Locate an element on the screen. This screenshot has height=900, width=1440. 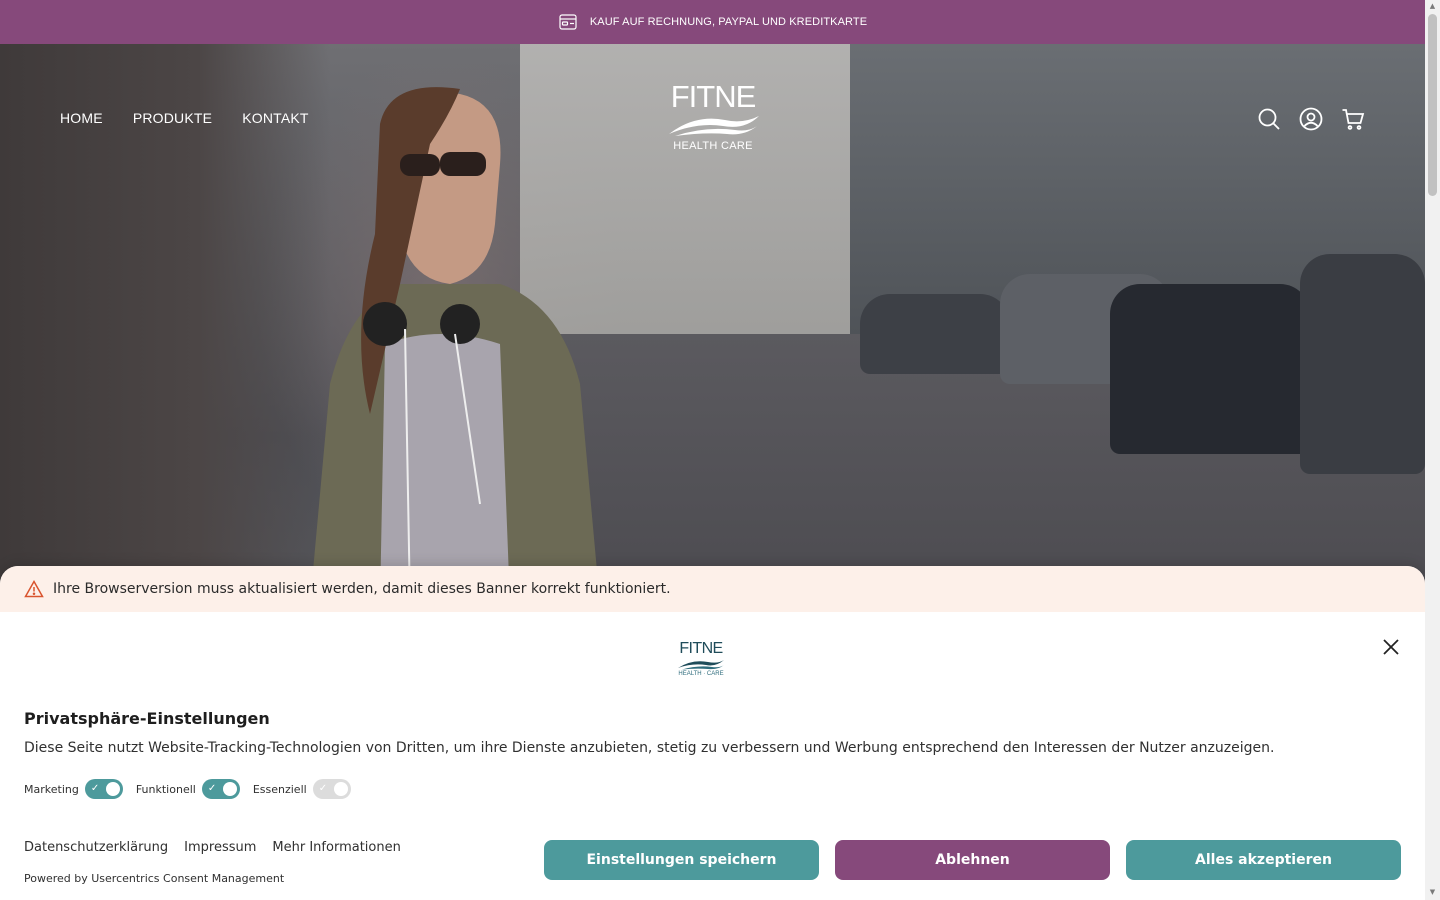
scrollbar-thumb is located at coordinates (1432, 105).